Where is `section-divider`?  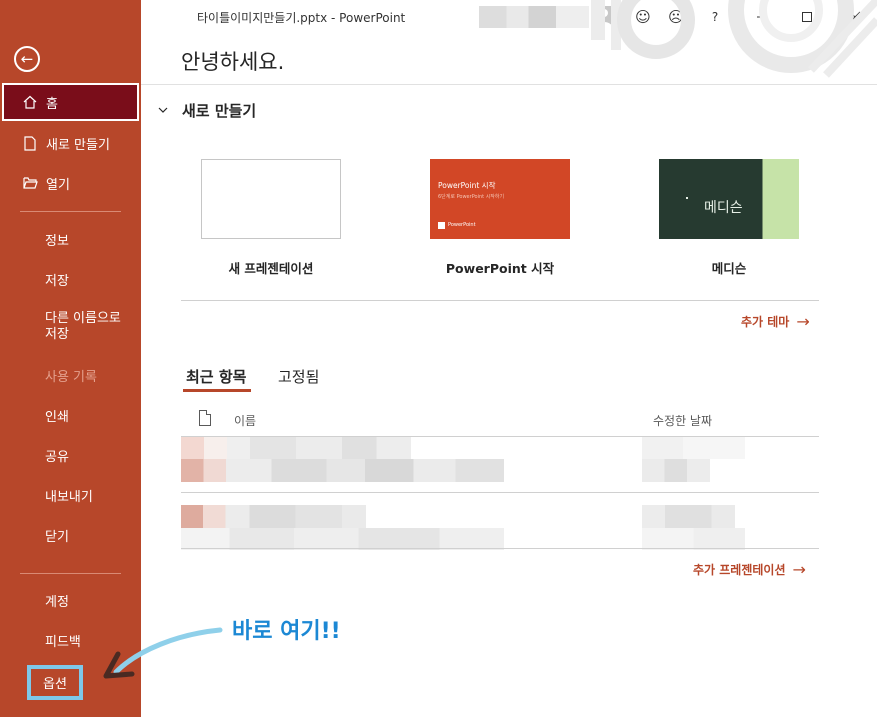 section-divider is located at coordinates (500, 300).